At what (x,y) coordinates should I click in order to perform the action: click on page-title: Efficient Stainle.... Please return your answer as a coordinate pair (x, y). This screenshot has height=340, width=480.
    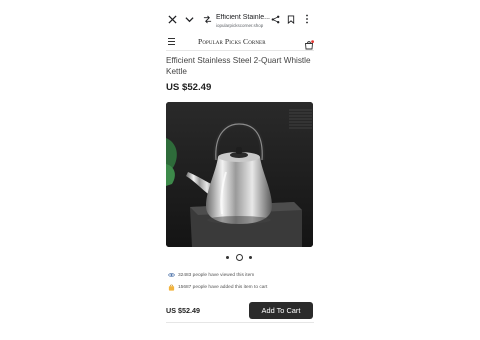
    Looking at the image, I should click on (243, 17).